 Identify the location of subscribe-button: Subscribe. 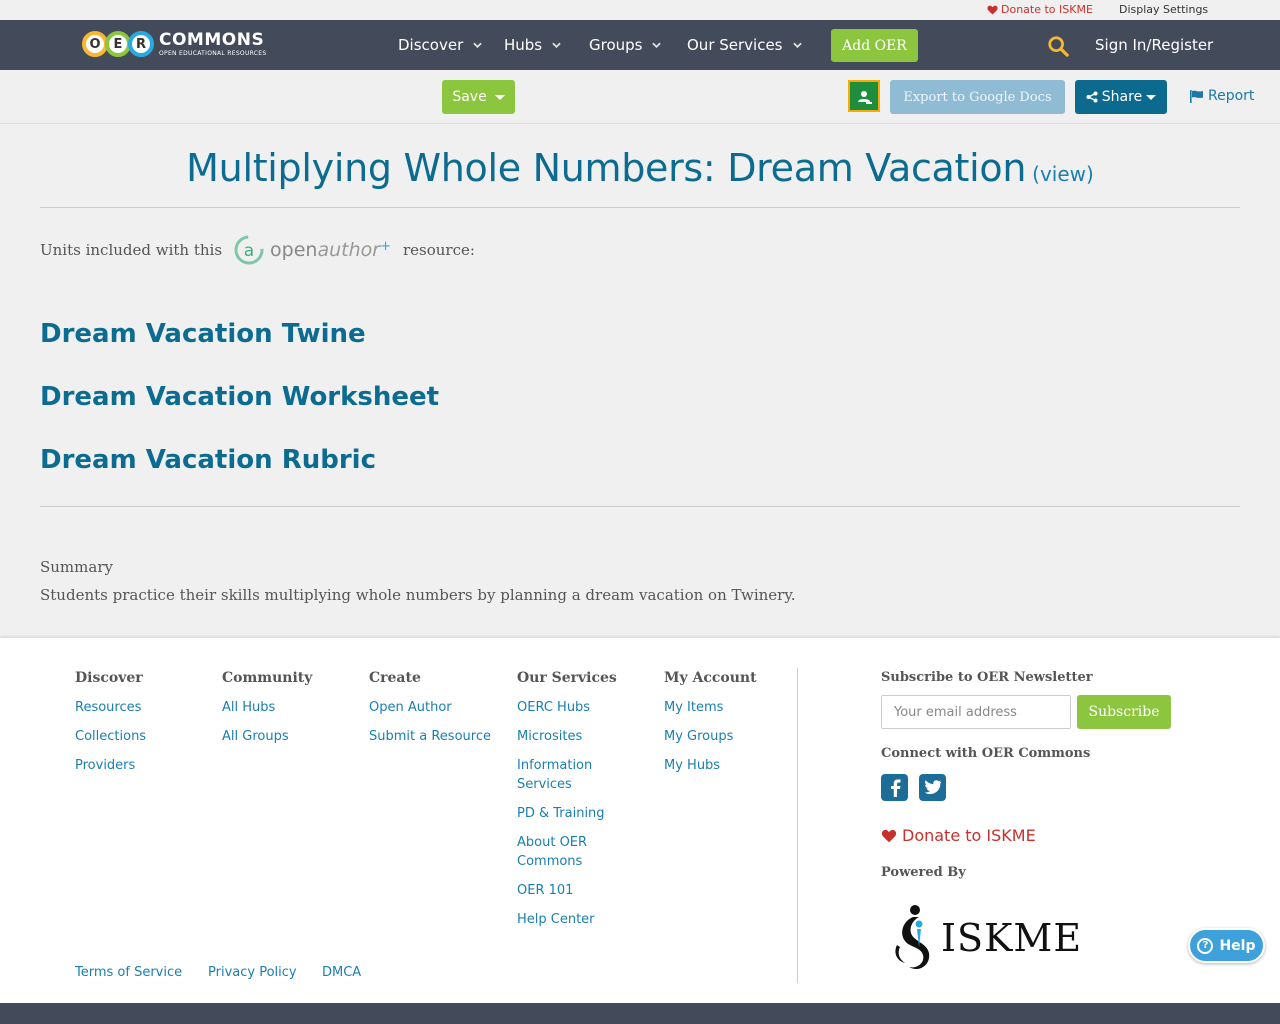
(1124, 712).